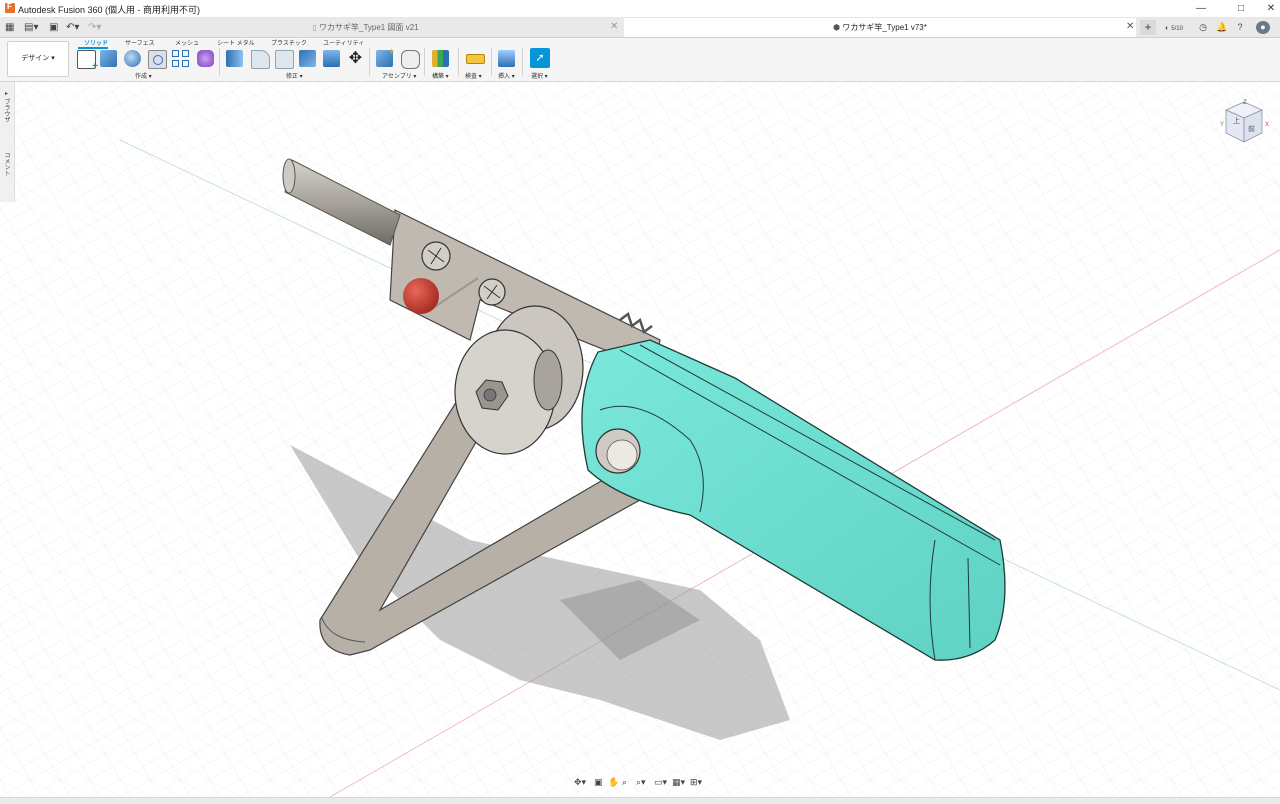 Image resolution: width=1280 pixels, height=804 pixels. What do you see at coordinates (9, 27) in the screenshot?
I see `grid-icon: ▦` at bounding box center [9, 27].